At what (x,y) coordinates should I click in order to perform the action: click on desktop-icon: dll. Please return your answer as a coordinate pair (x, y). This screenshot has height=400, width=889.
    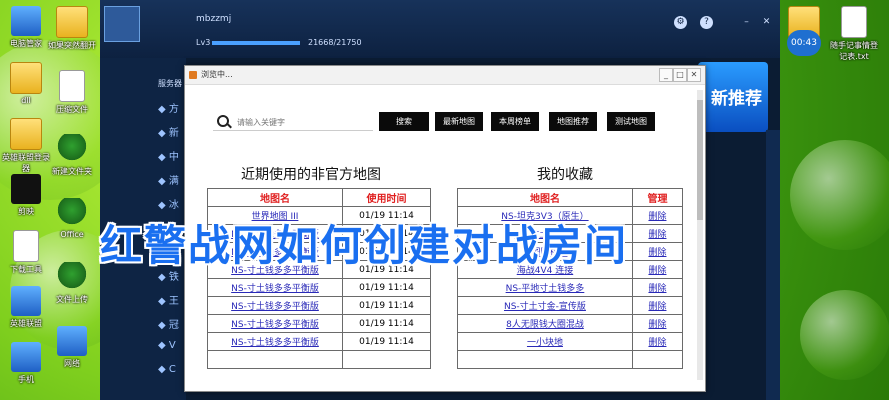
    Looking at the image, I should click on (26, 83).